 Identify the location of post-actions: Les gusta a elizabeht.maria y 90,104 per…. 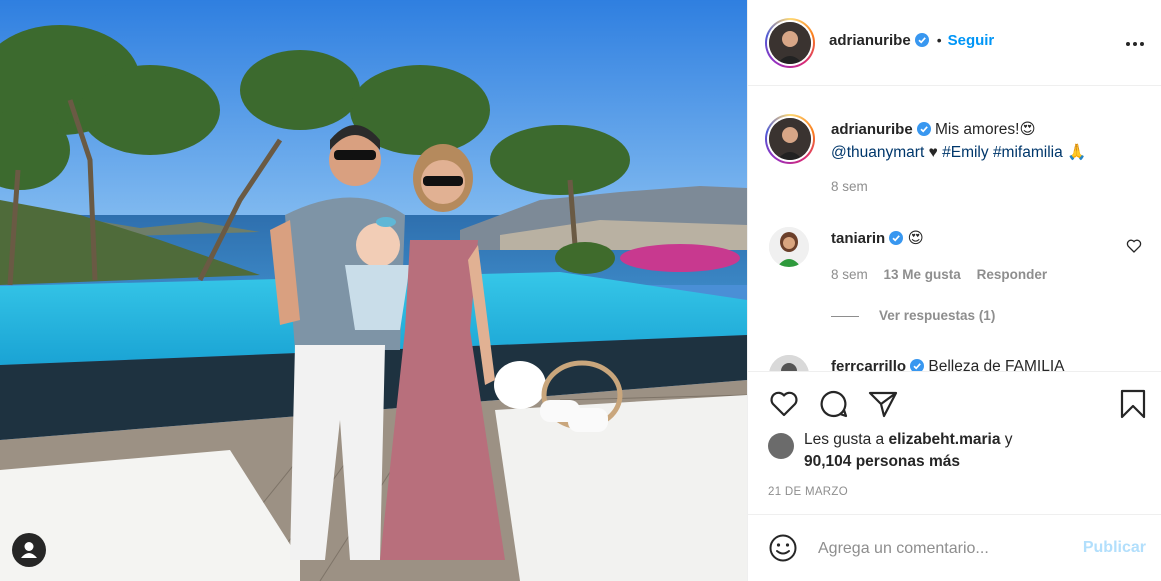
(954, 443).